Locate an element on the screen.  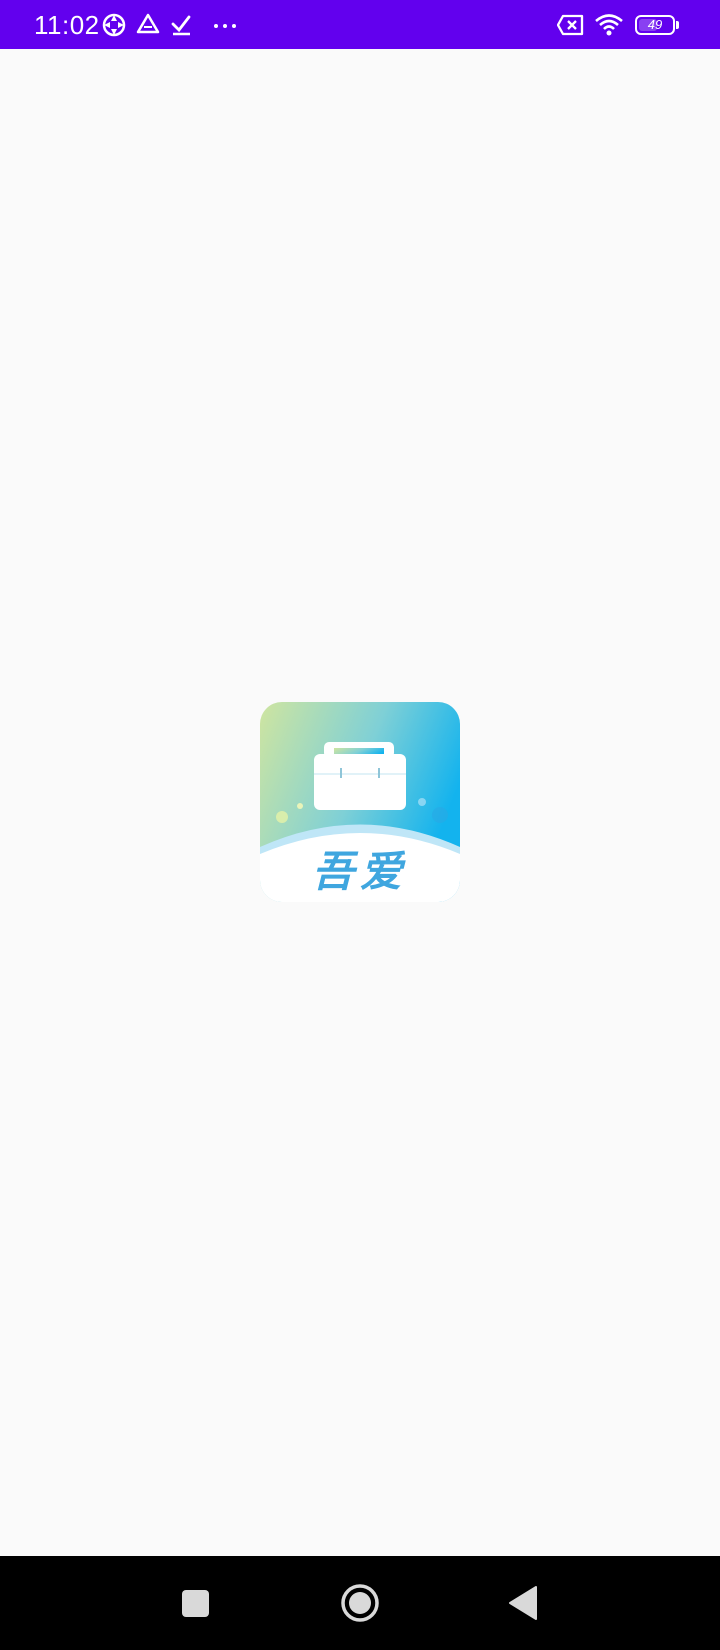
status-time: 11:02 is located at coordinates (67, 25).